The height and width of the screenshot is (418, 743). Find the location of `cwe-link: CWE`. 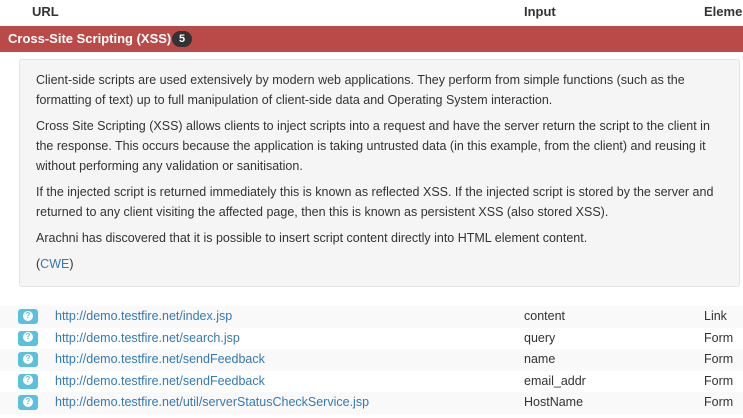

cwe-link: CWE is located at coordinates (54, 264).